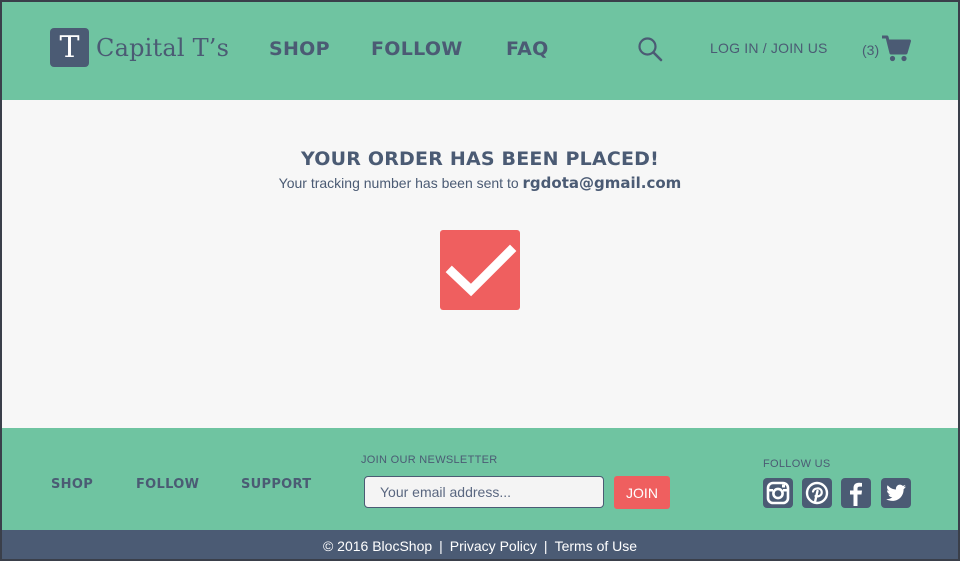 This screenshot has width=960, height=561. I want to click on newsletter-email-input, so click(484, 492).